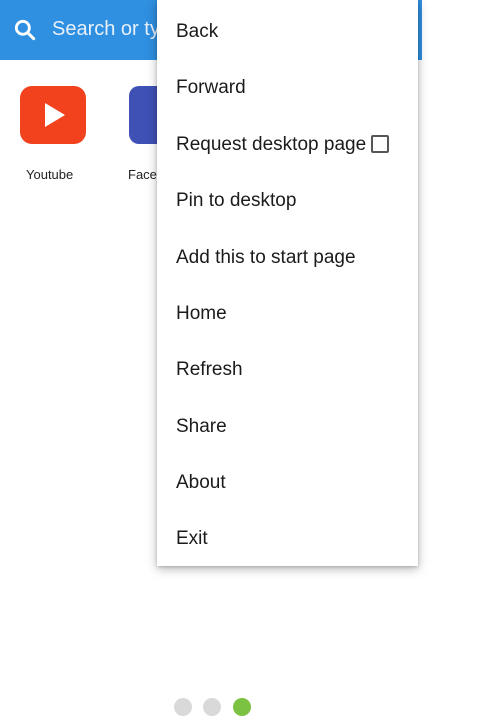 Image resolution: width=480 pixels, height=726 pixels. What do you see at coordinates (201, 314) in the screenshot?
I see `menu-item-home: Home` at bounding box center [201, 314].